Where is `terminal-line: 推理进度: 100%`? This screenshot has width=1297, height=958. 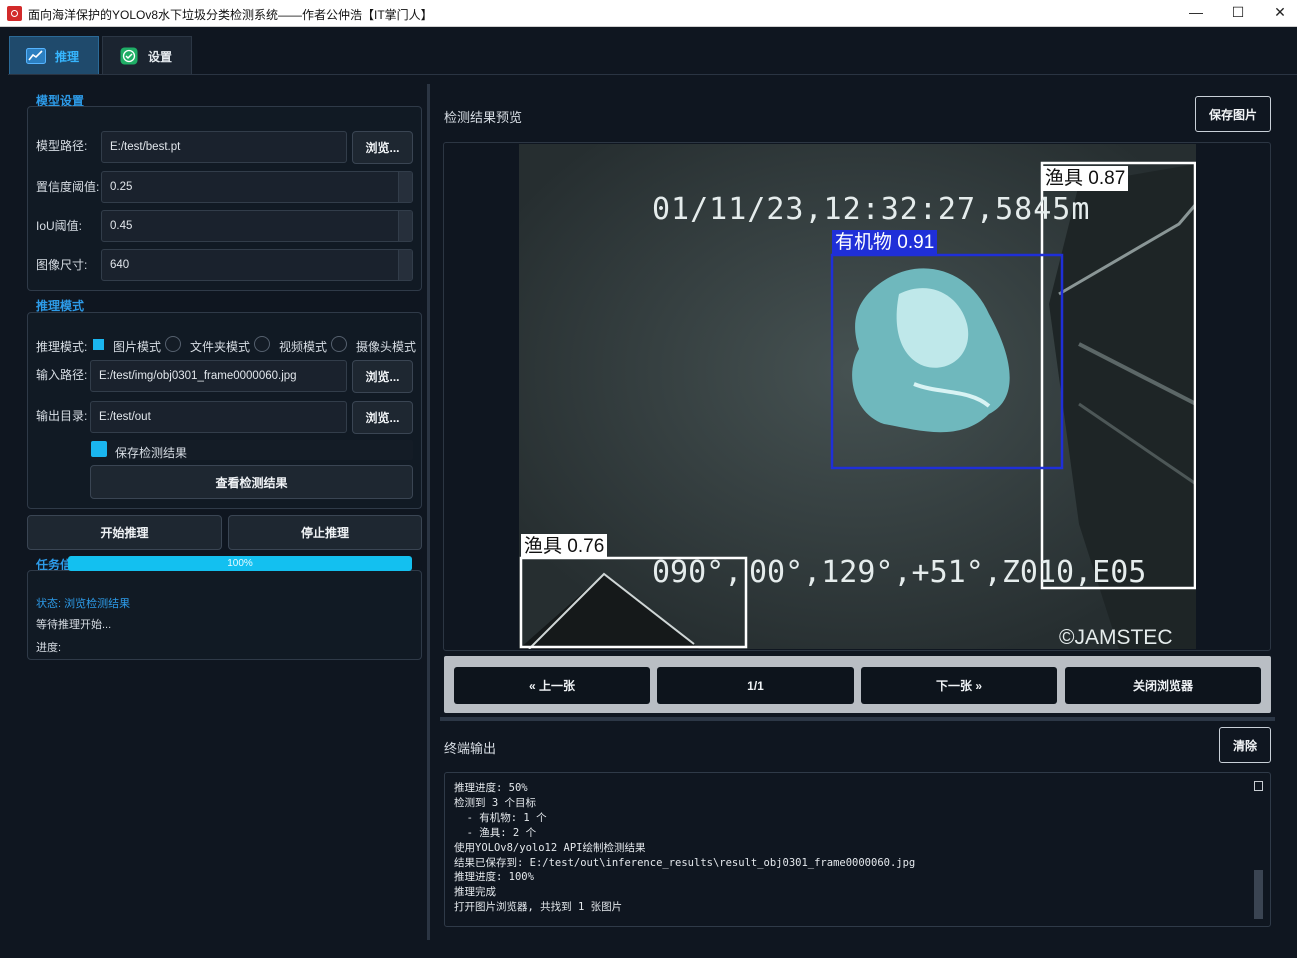 terminal-line: 推理进度: 100% is located at coordinates (494, 877).